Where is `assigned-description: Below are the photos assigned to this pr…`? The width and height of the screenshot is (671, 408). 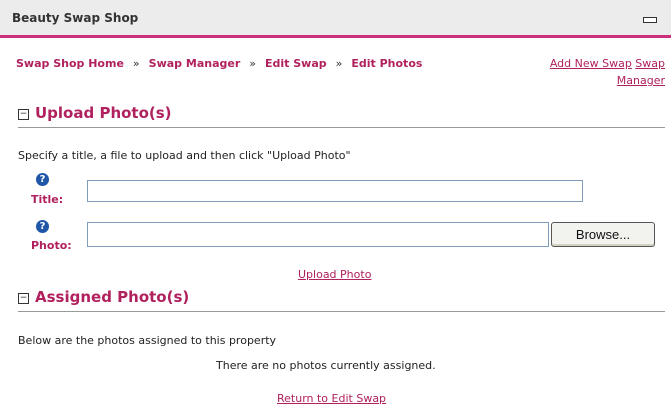 assigned-description: Below are the photos assigned to this pr… is located at coordinates (147, 340).